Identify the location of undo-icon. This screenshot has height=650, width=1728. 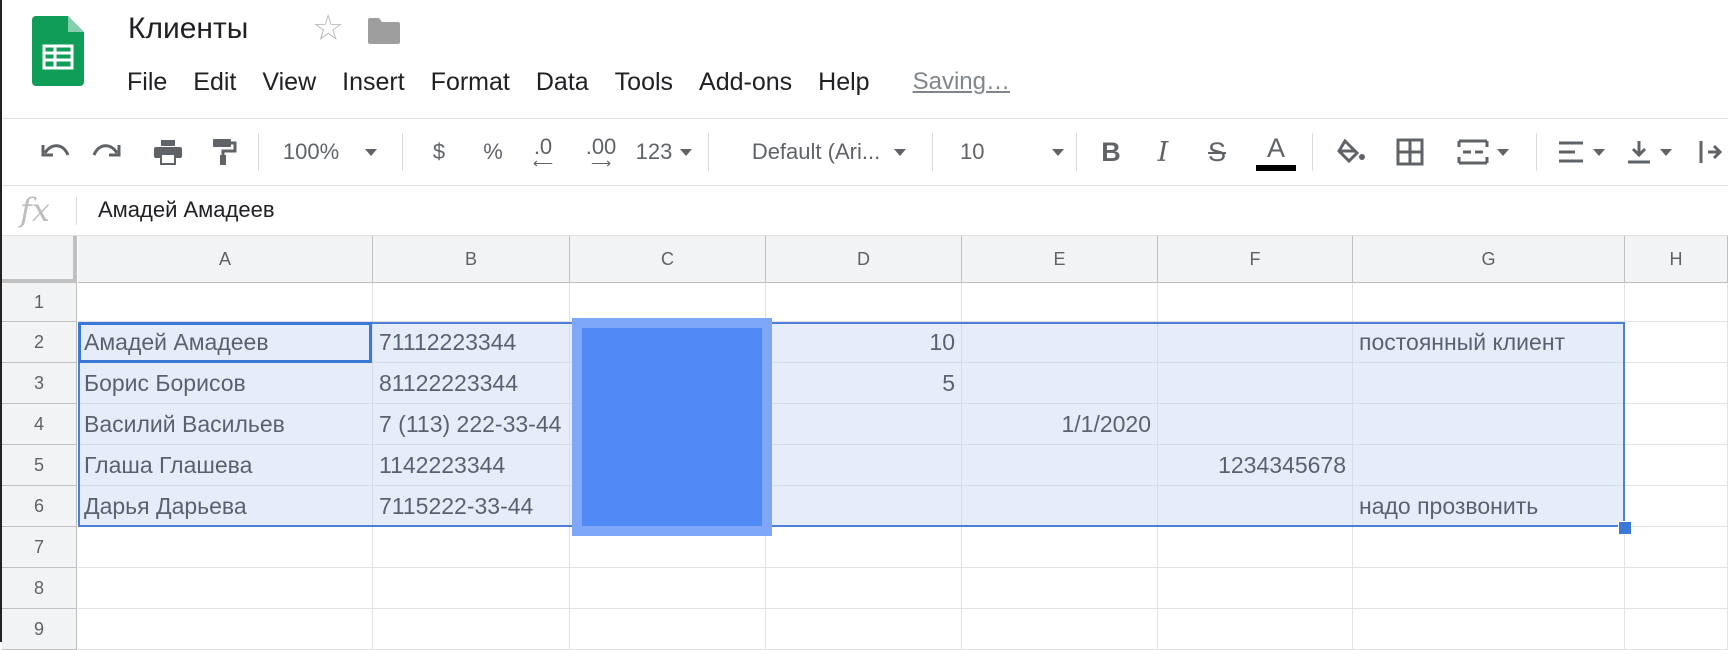
(56, 152).